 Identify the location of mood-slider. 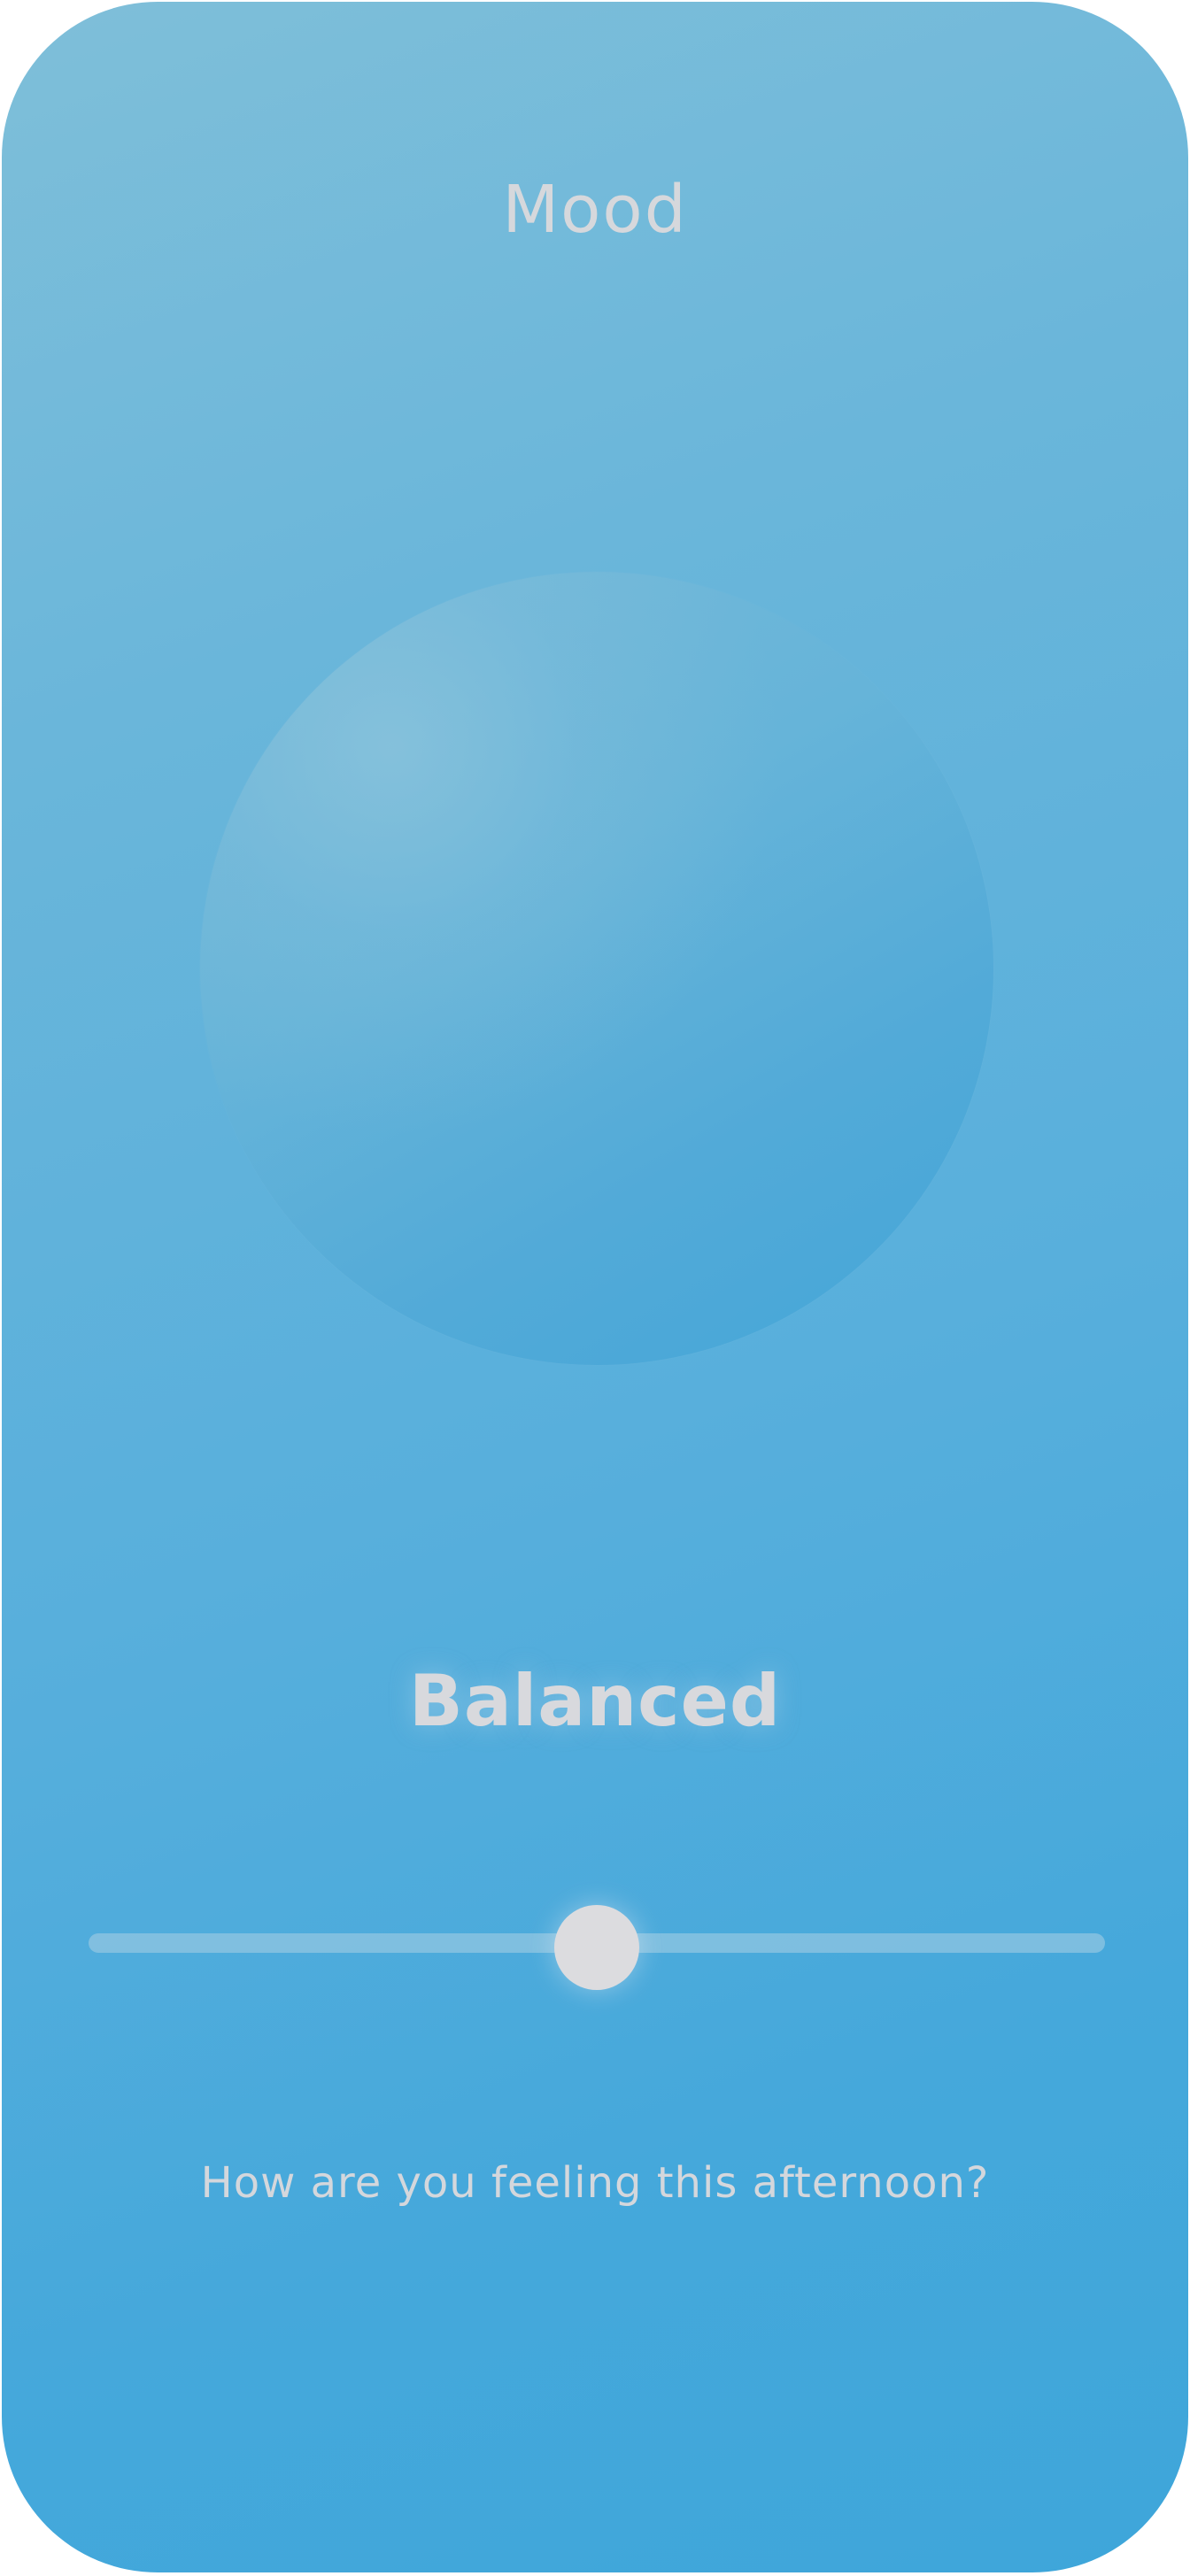
(597, 1947).